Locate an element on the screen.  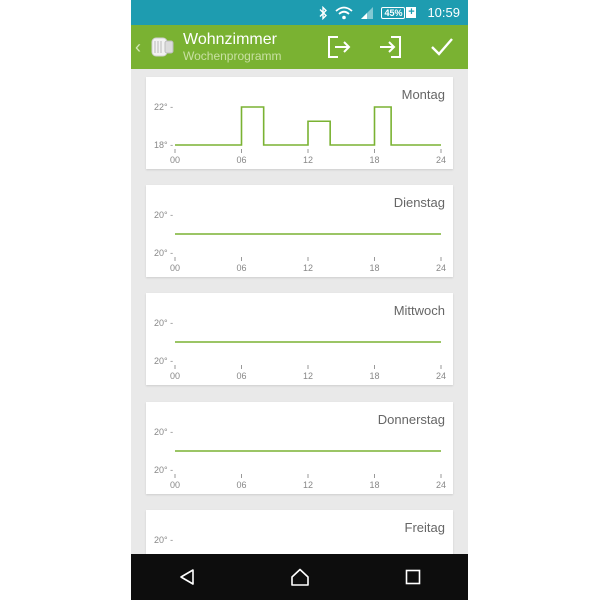
day-card-dienstag: Dienstag 20° -20° -00 06 12 18 24 is located at coordinates (299, 231).